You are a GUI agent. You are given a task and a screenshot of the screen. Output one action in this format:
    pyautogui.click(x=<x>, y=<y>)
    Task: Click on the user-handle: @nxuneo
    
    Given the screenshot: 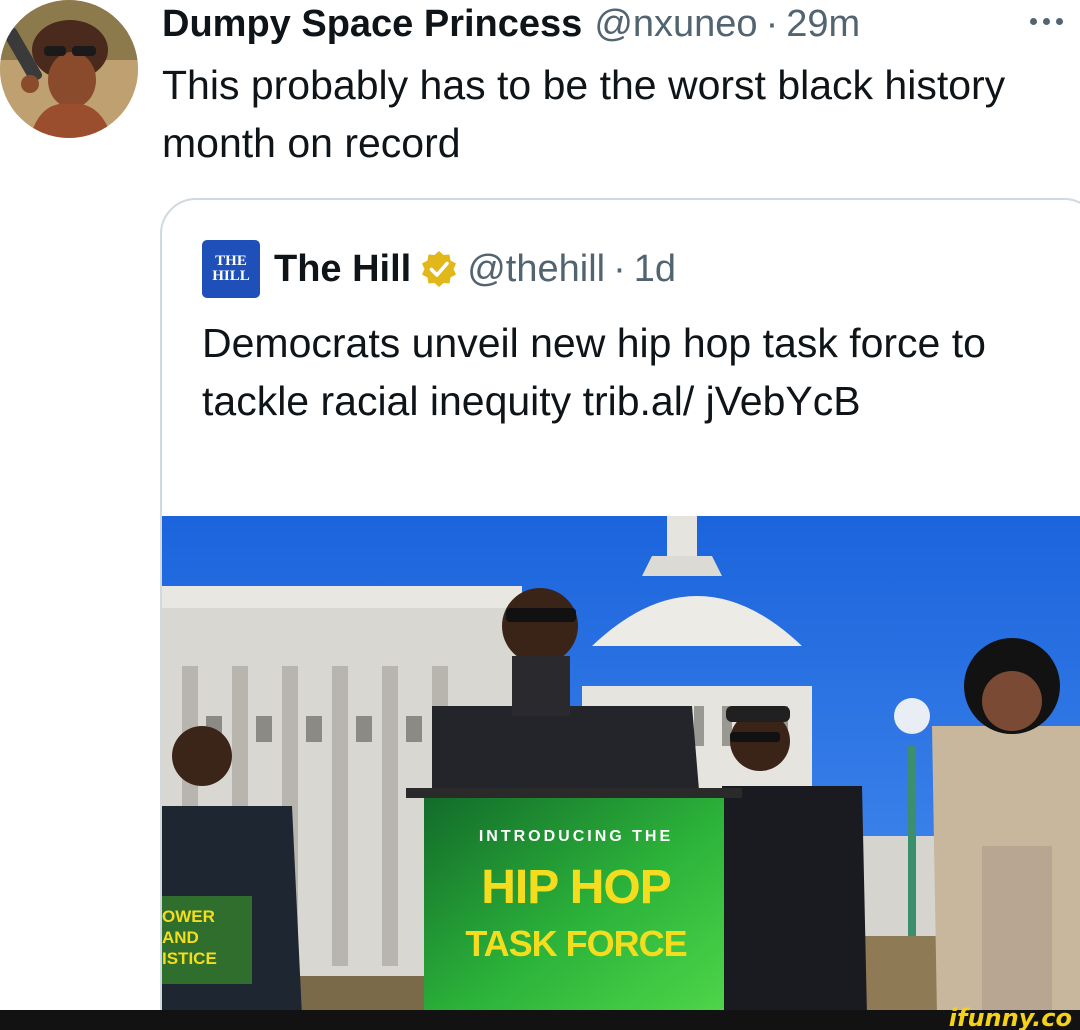 What is the action you would take?
    pyautogui.click(x=675, y=24)
    